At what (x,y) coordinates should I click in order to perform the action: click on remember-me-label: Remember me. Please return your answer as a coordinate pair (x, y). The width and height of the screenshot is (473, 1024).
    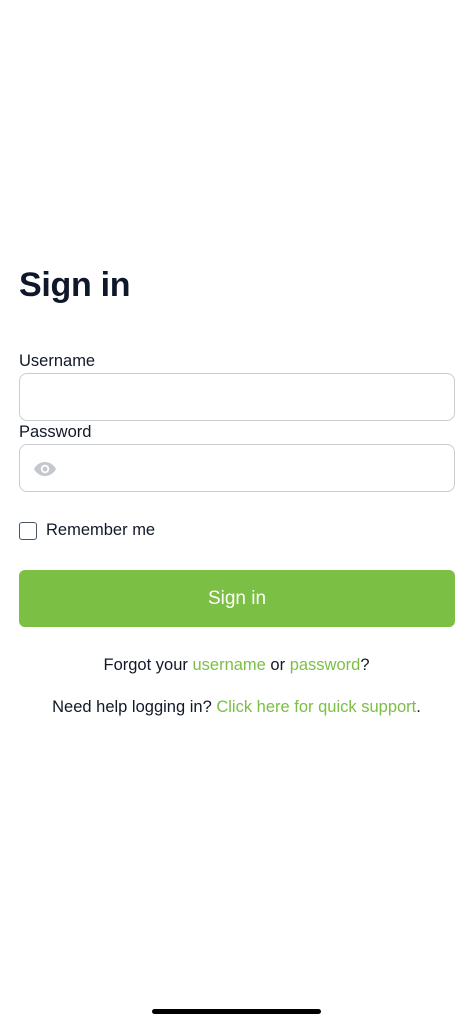
    Looking at the image, I should click on (100, 530).